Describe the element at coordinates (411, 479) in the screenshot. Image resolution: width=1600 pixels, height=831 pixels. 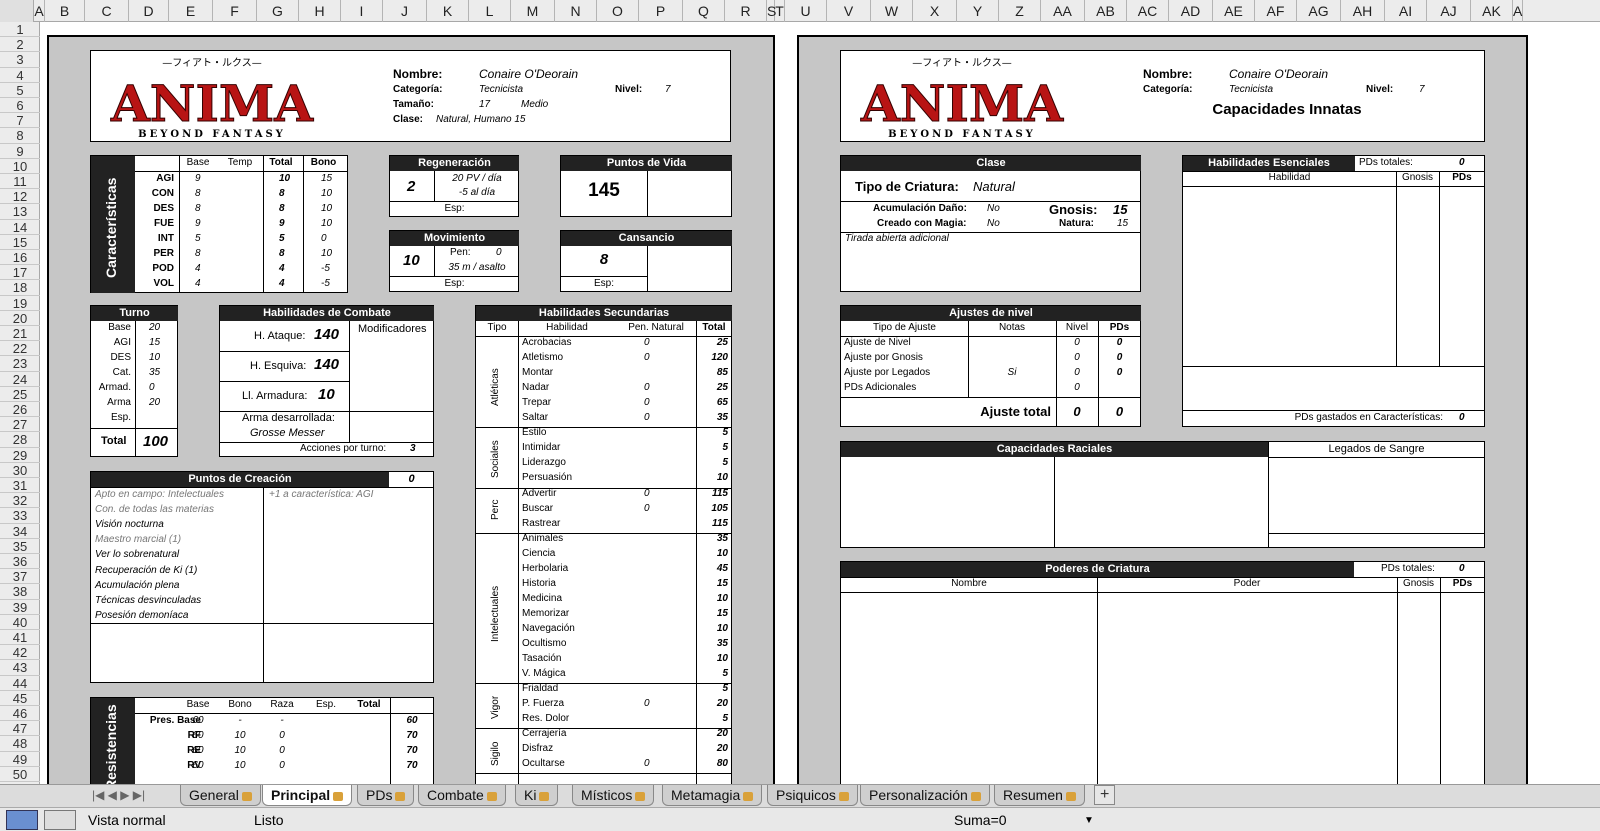
I see `creacion-value: 0` at that location.